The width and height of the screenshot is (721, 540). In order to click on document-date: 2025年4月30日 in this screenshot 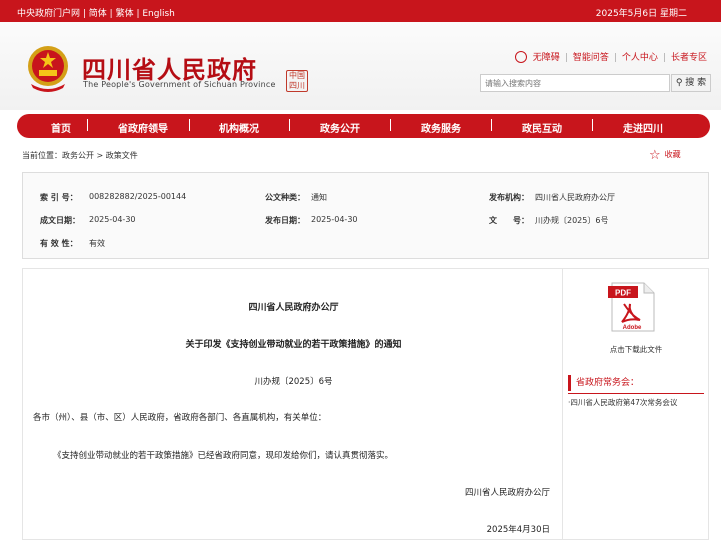, I will do `click(518, 530)`.